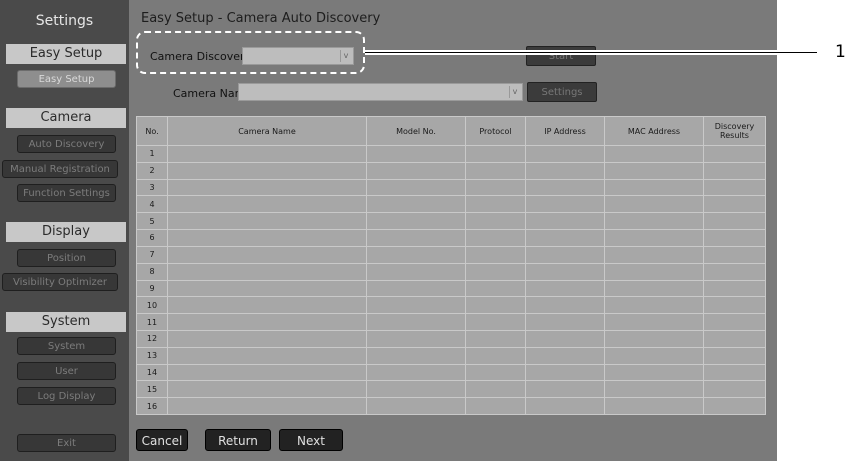 This screenshot has height=461, width=856. What do you see at coordinates (561, 56) in the screenshot?
I see `start-button: Start` at bounding box center [561, 56].